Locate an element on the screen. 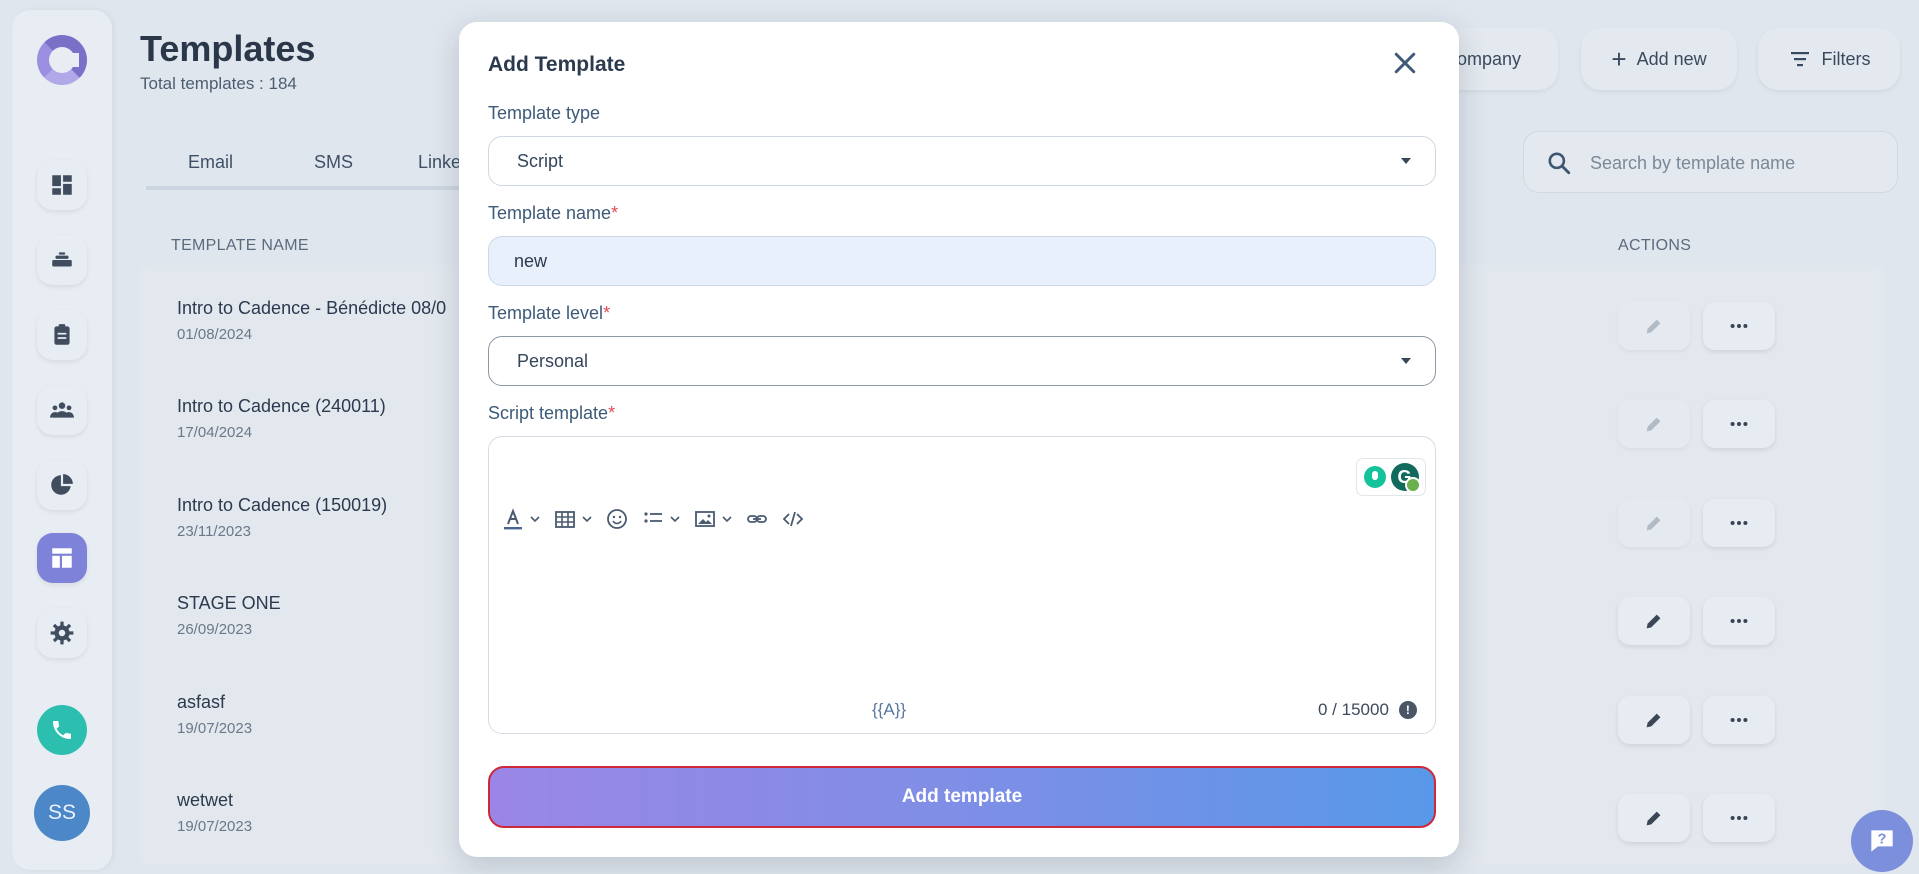  lightbulb-icon is located at coordinates (1374, 477).